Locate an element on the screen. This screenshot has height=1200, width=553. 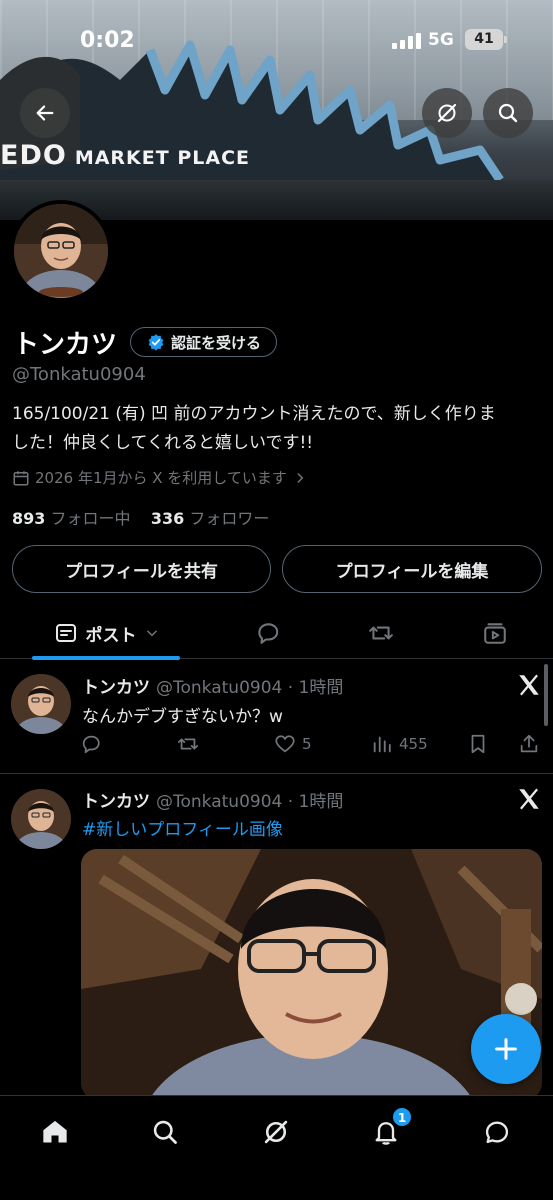
plus-icon is located at coordinates (506, 1049).